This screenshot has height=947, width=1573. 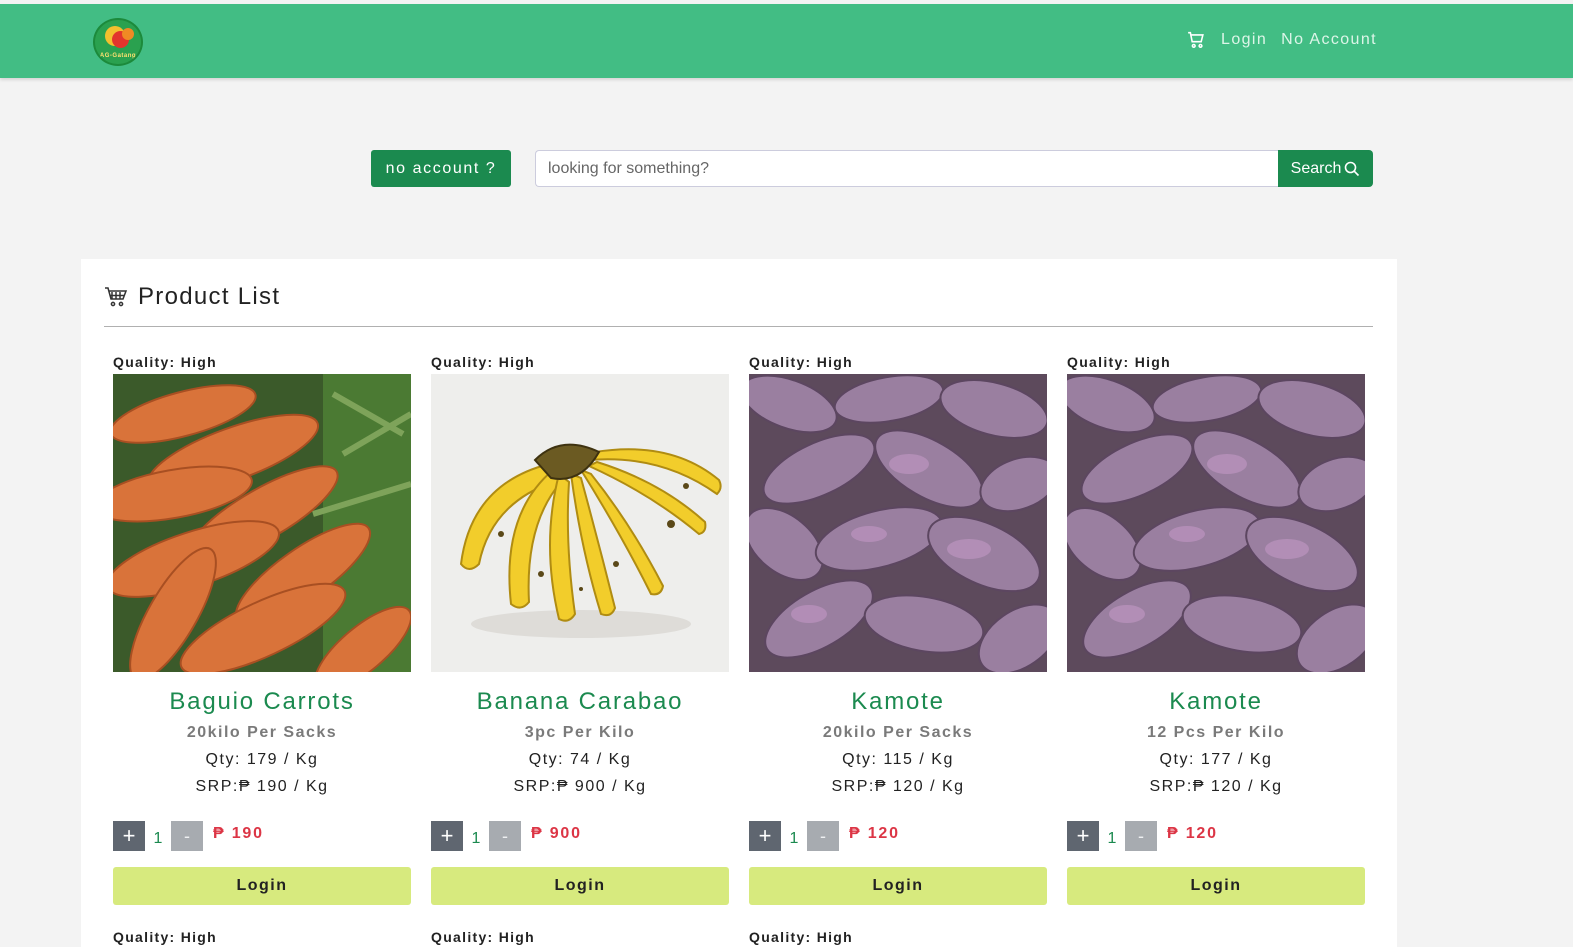 I want to click on search-icon, so click(x=1352, y=168).